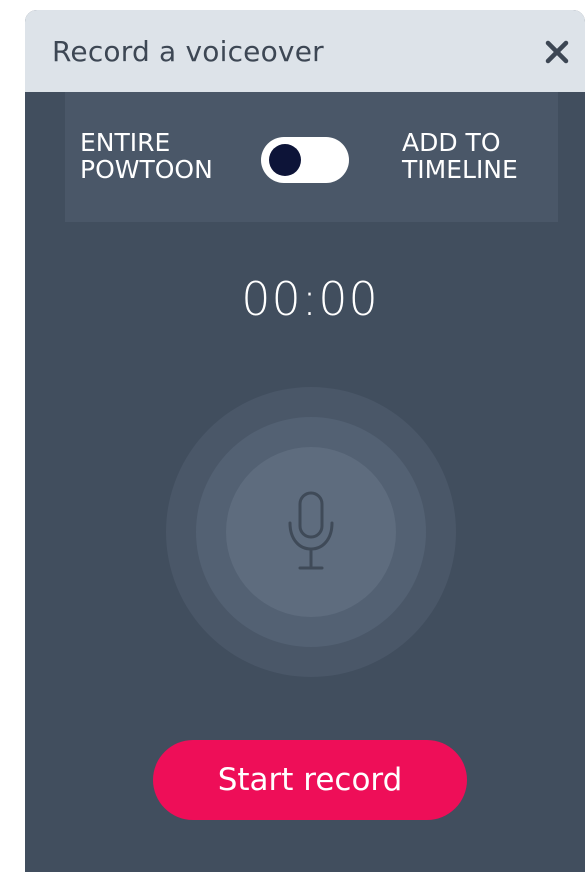 This screenshot has width=585, height=872. What do you see at coordinates (188, 51) in the screenshot?
I see `dialog-title: Record a voiceover` at bounding box center [188, 51].